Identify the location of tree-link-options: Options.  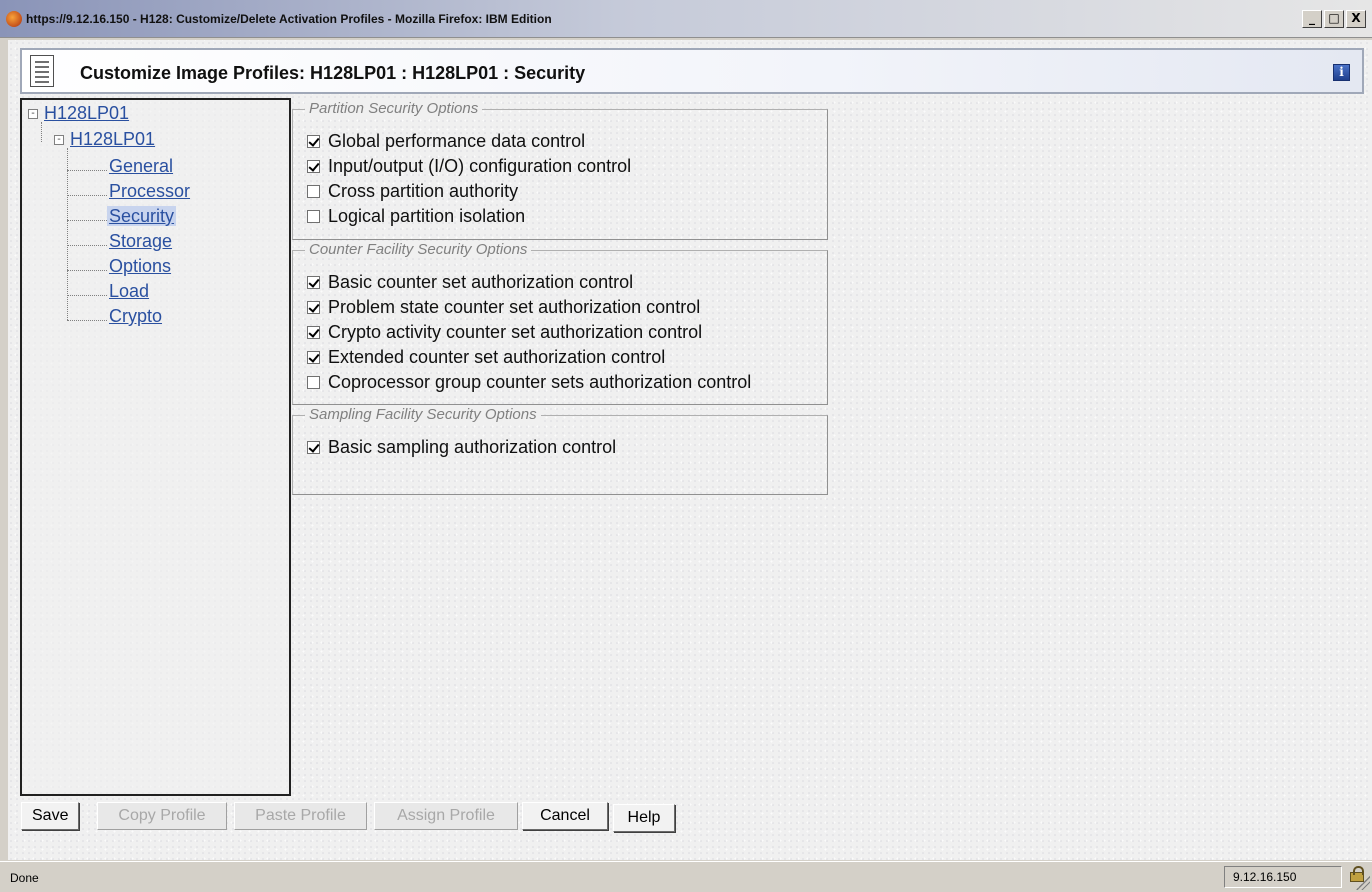
(140, 266).